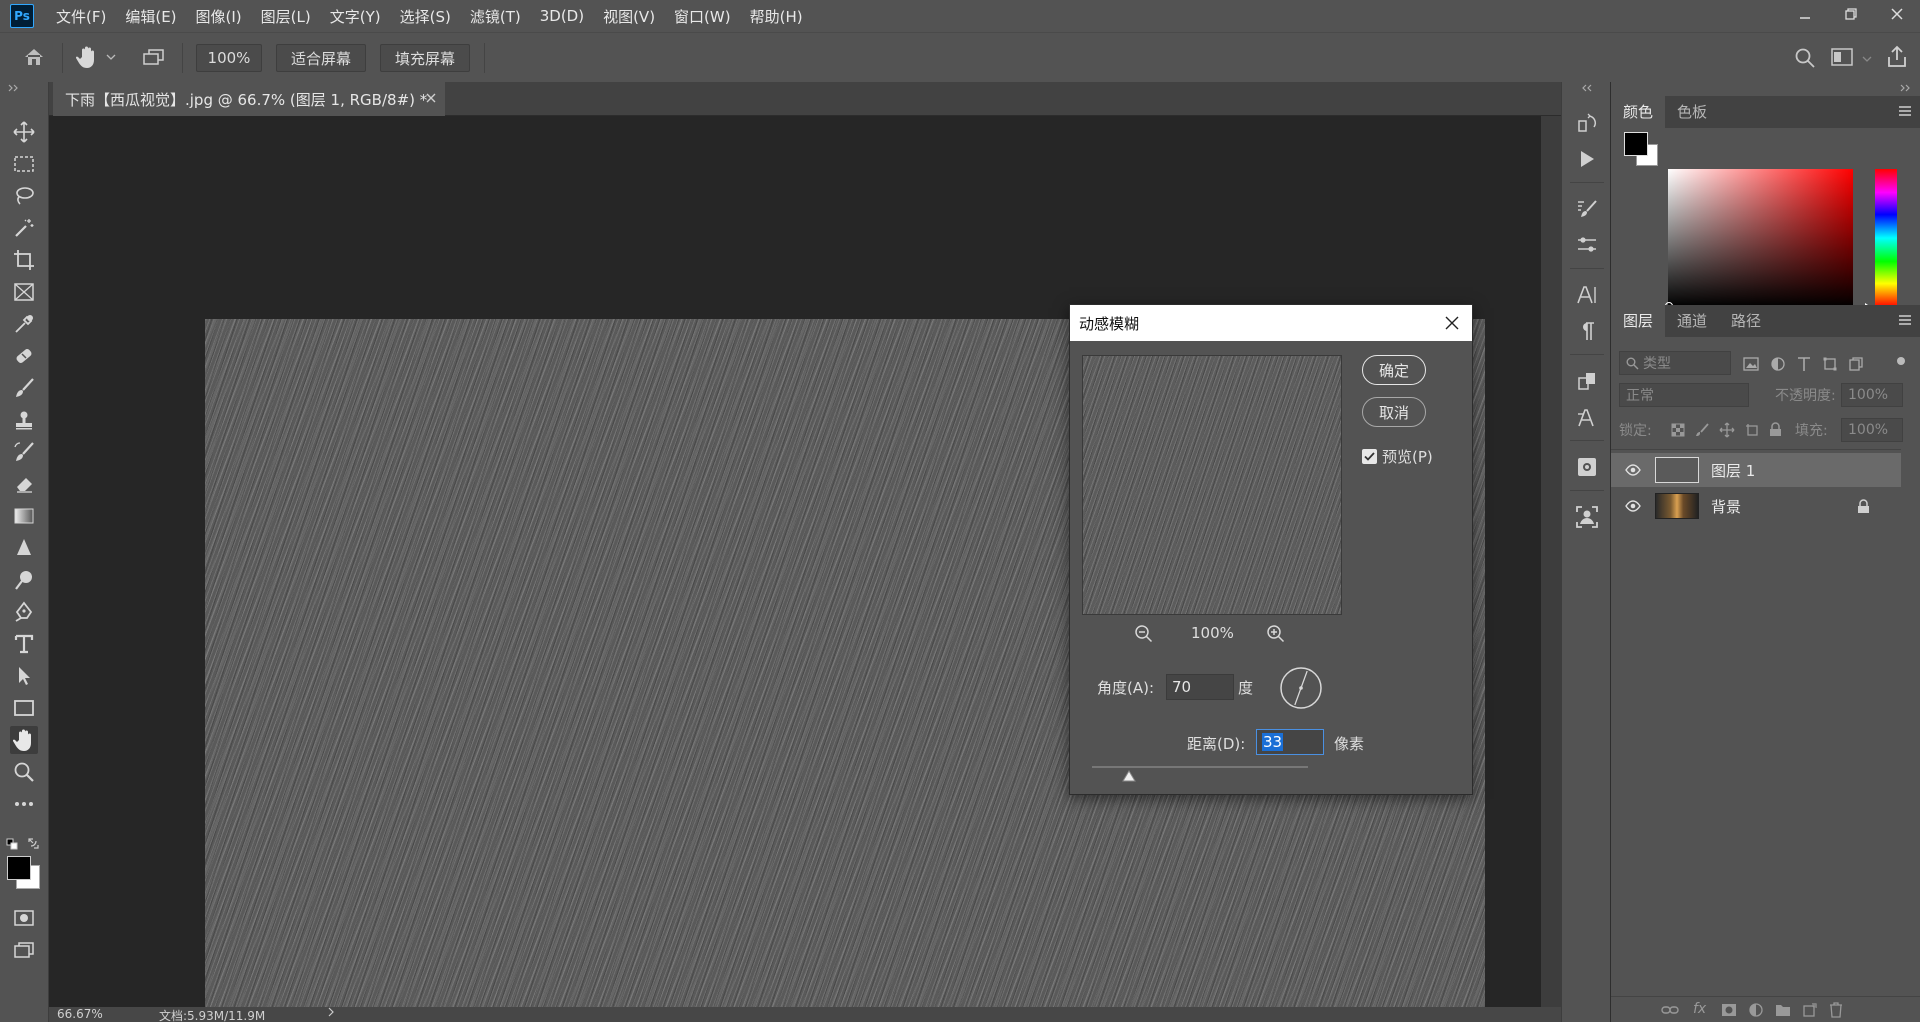 This screenshot has height=1022, width=1920. Describe the element at coordinates (355, 16) in the screenshot. I see `menu-type: 文字(Y)` at that location.